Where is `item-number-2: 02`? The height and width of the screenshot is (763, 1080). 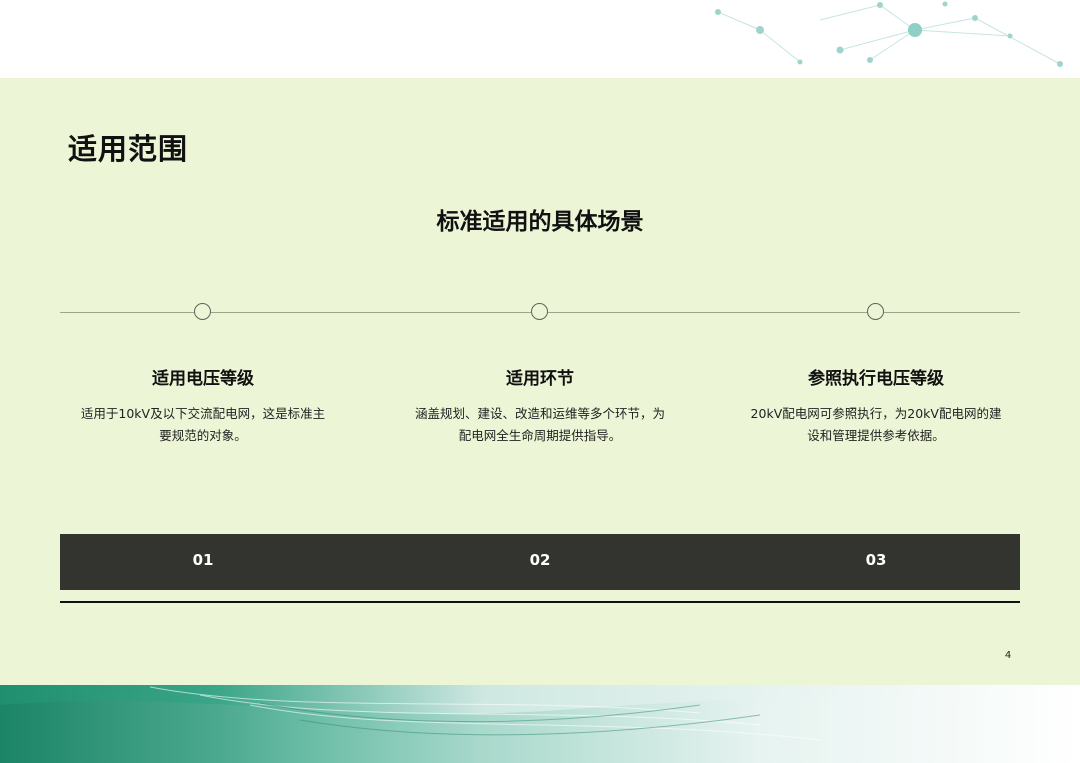
item-number-2: 02 is located at coordinates (540, 560).